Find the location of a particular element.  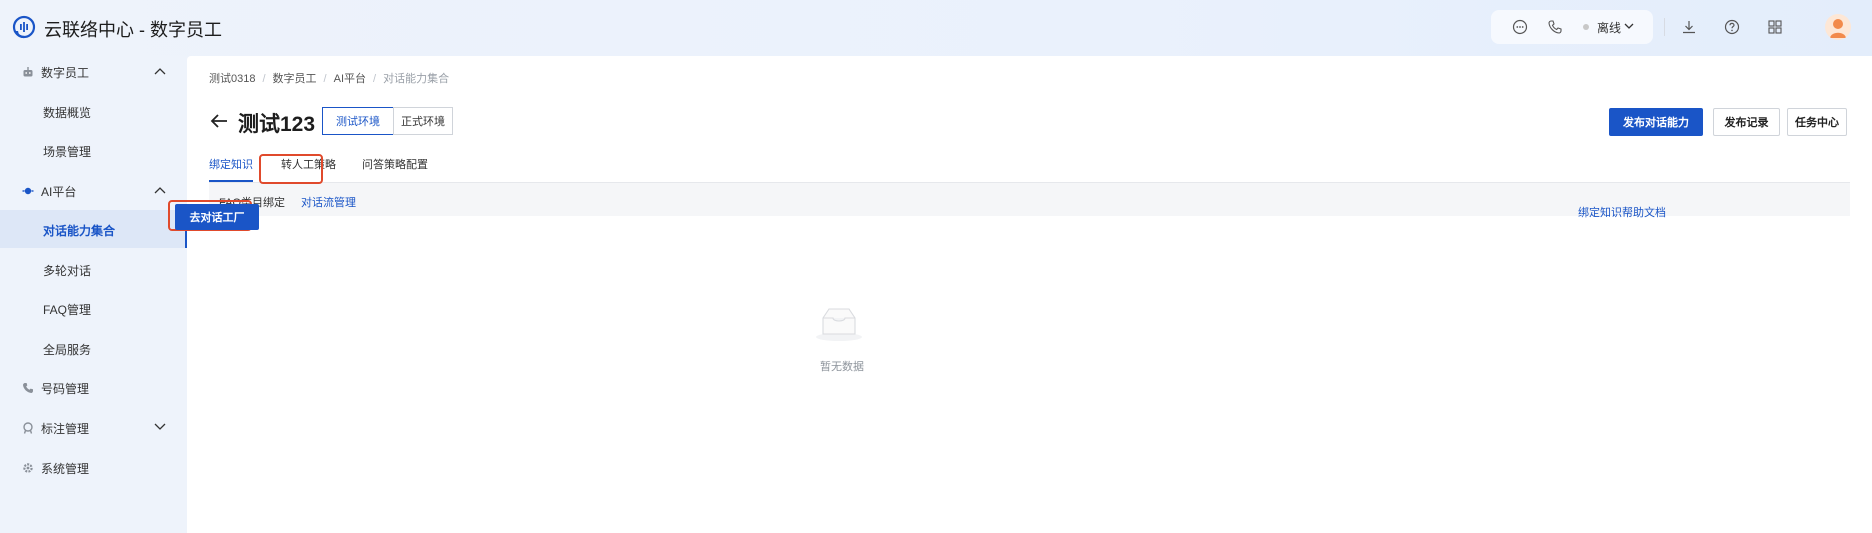

help-doc-link: 绑定知识帮助文档 is located at coordinates (1622, 212).